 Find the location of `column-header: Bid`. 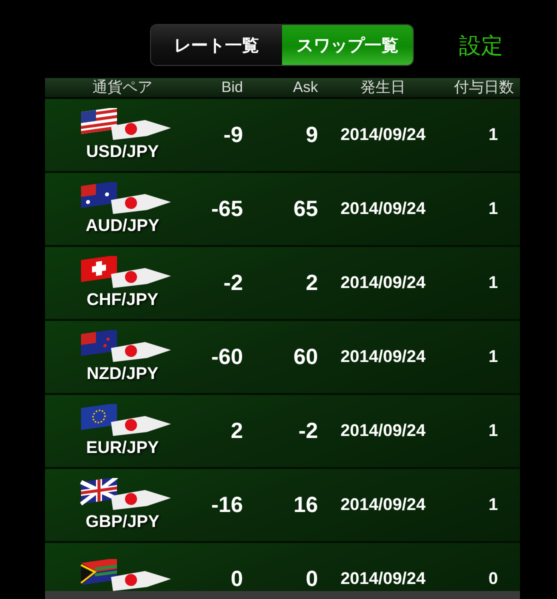

column-header: Bid is located at coordinates (232, 87).